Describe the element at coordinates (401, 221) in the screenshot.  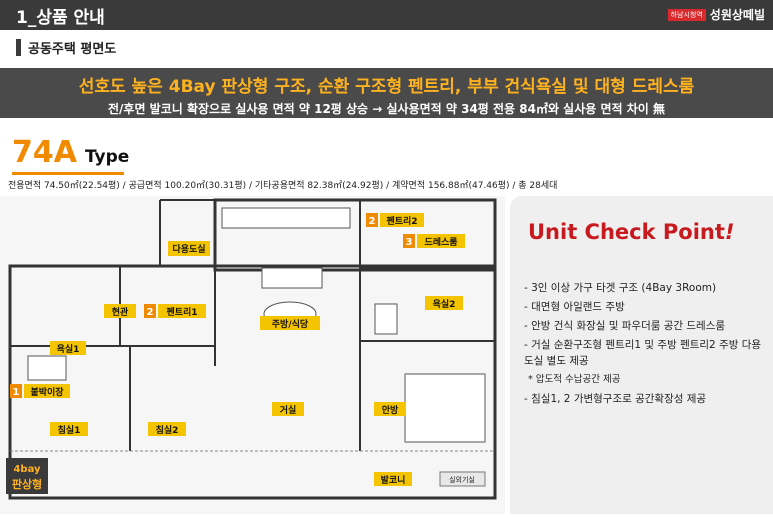
I see `label-pantry2: 펜트리2` at that location.